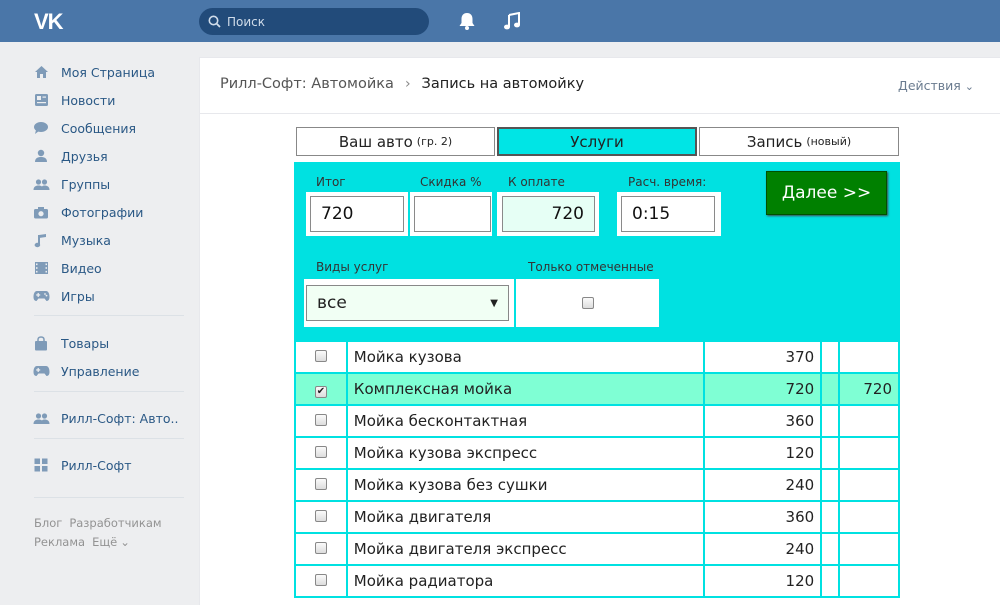 The width and height of the screenshot is (1000, 605). What do you see at coordinates (826, 193) in the screenshot?
I see `next-button: Далее >>` at bounding box center [826, 193].